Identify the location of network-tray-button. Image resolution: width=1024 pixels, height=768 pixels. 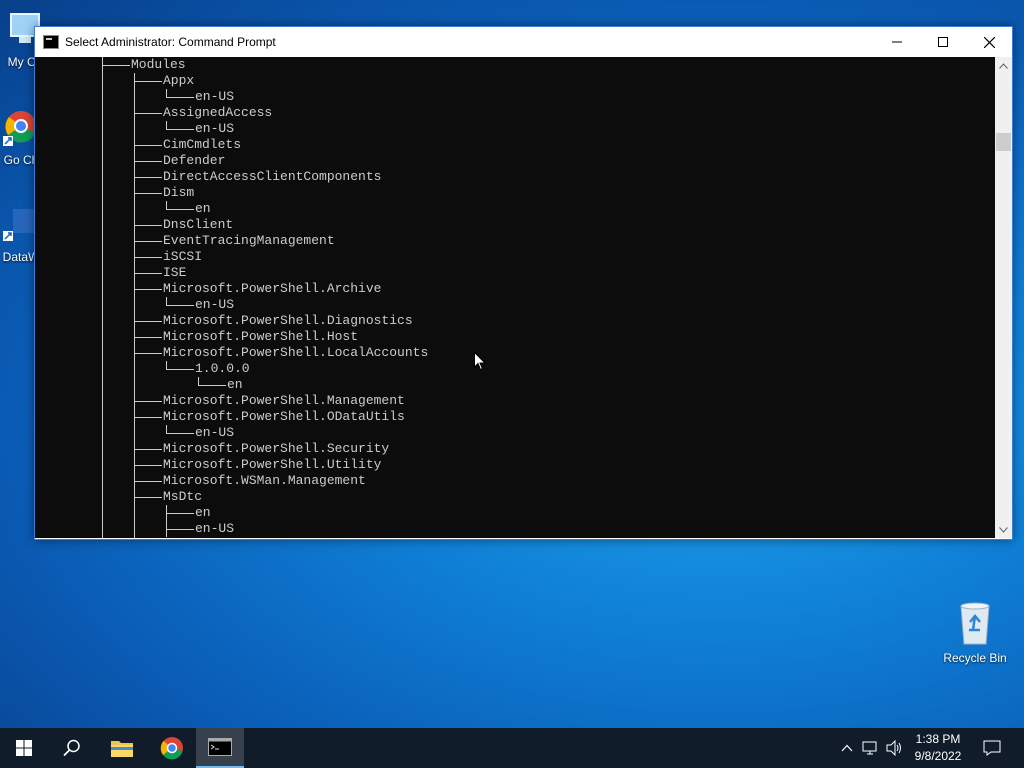
(871, 748).